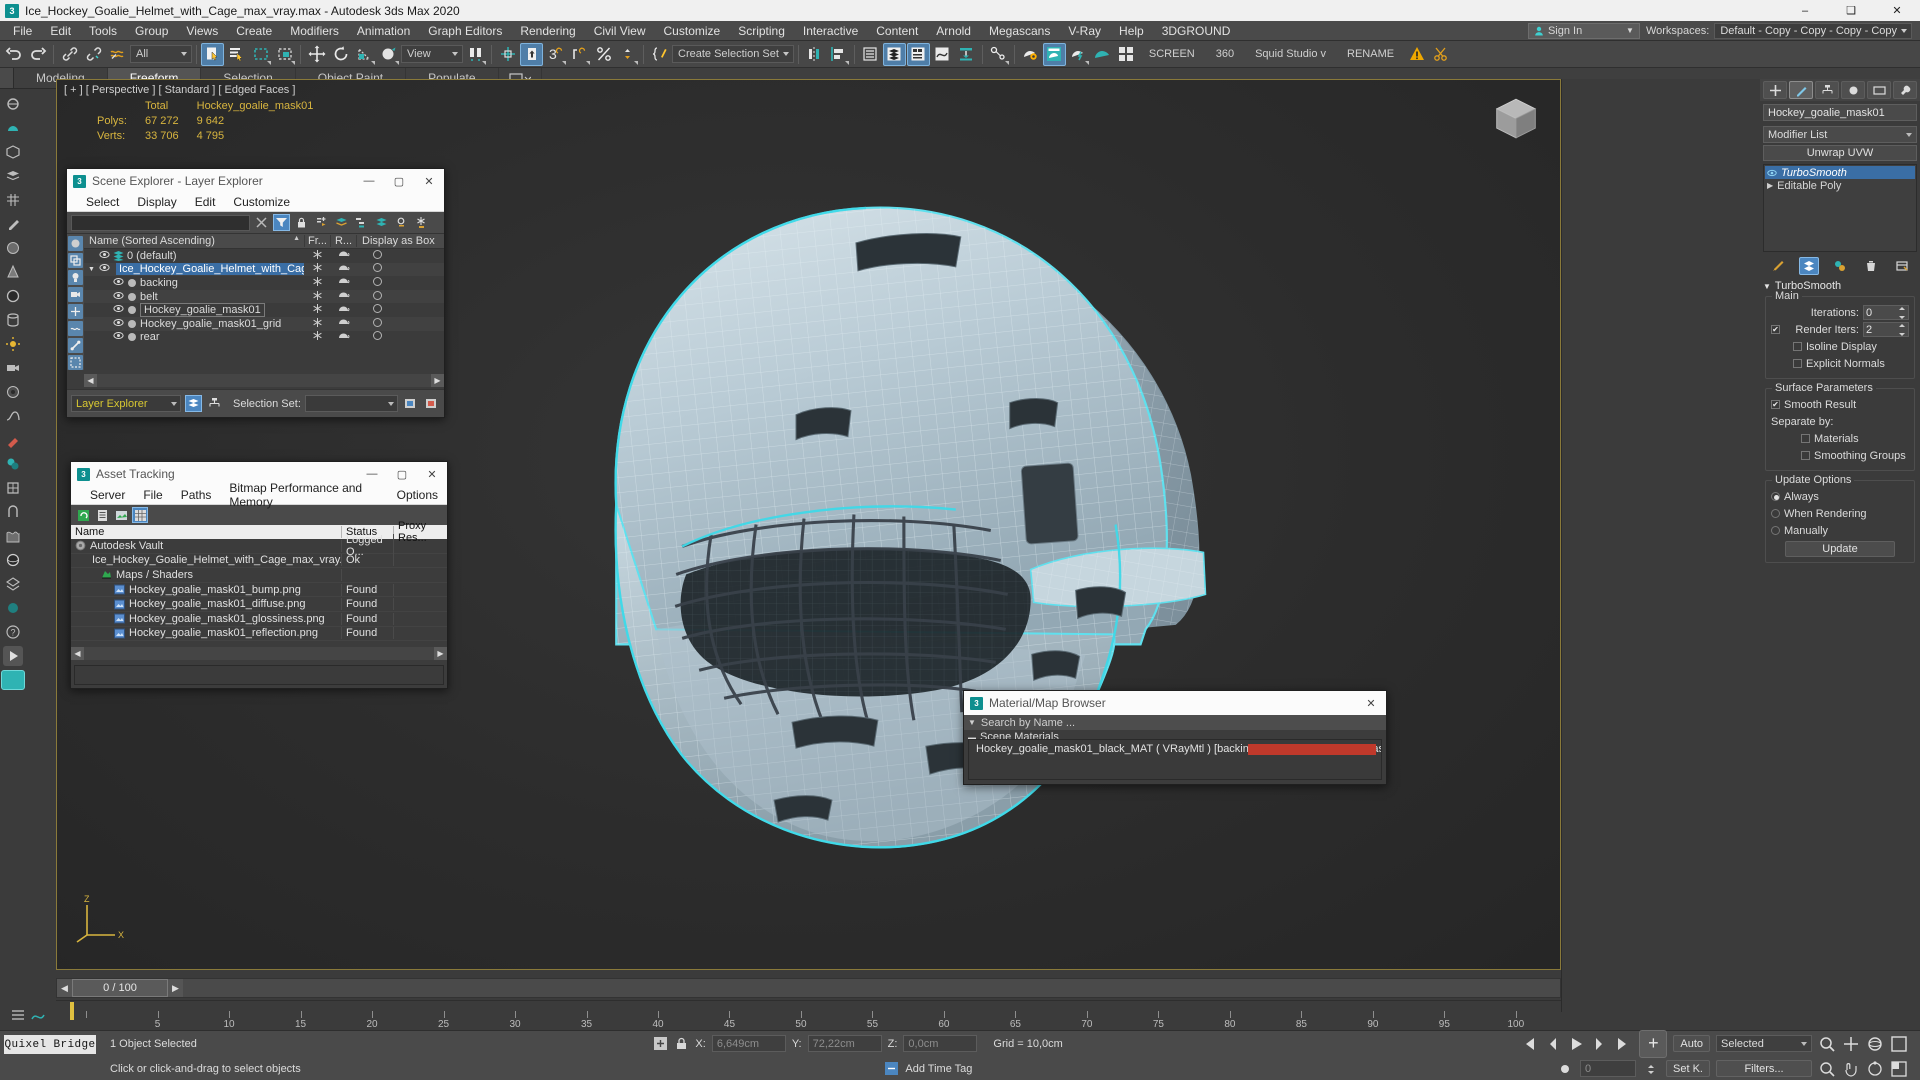 Image resolution: width=1920 pixels, height=1080 pixels. I want to click on asset-tracking-hscrollbar: ◀ ▶, so click(259, 653).